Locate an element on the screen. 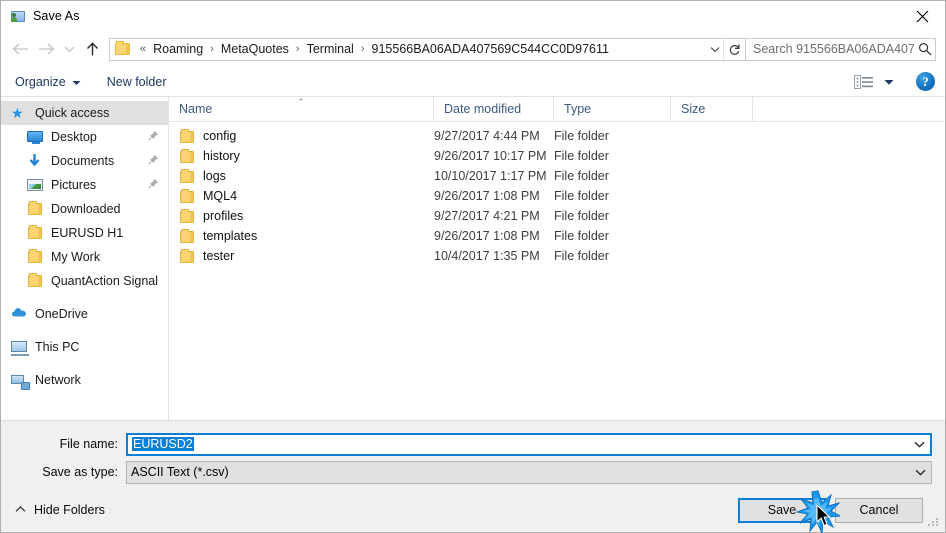 This screenshot has height=533, width=946. resize-grip is located at coordinates (934, 522).